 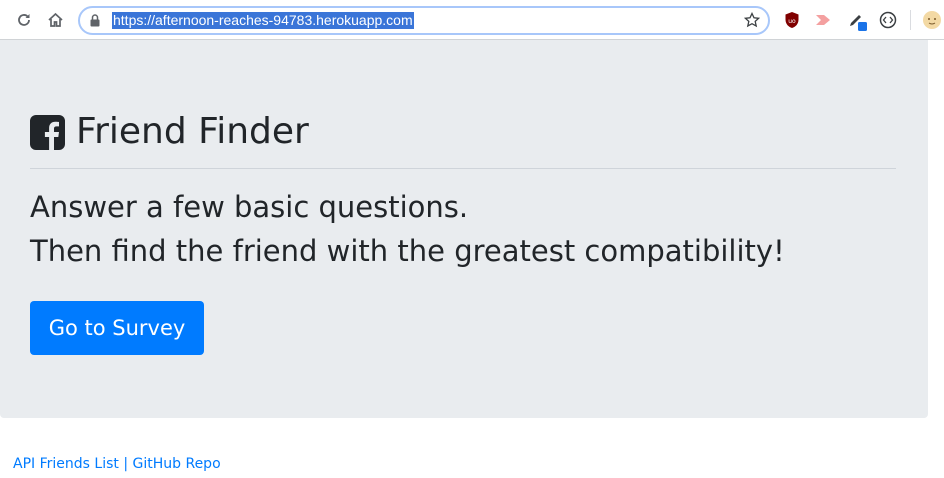 What do you see at coordinates (192, 131) in the screenshot?
I see `page-title: Friend Finder` at bounding box center [192, 131].